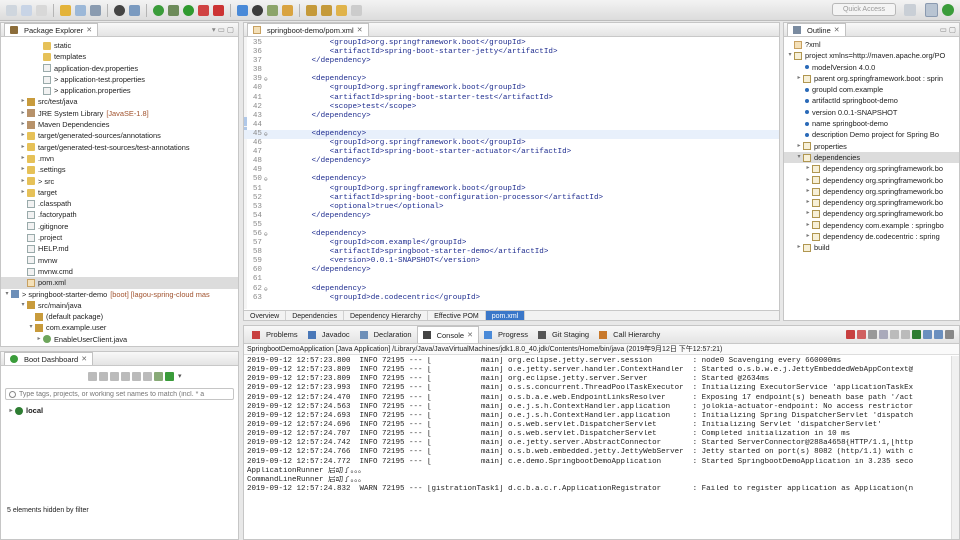 The image size is (960, 540). I want to click on terminate-icon, so click(850, 334).